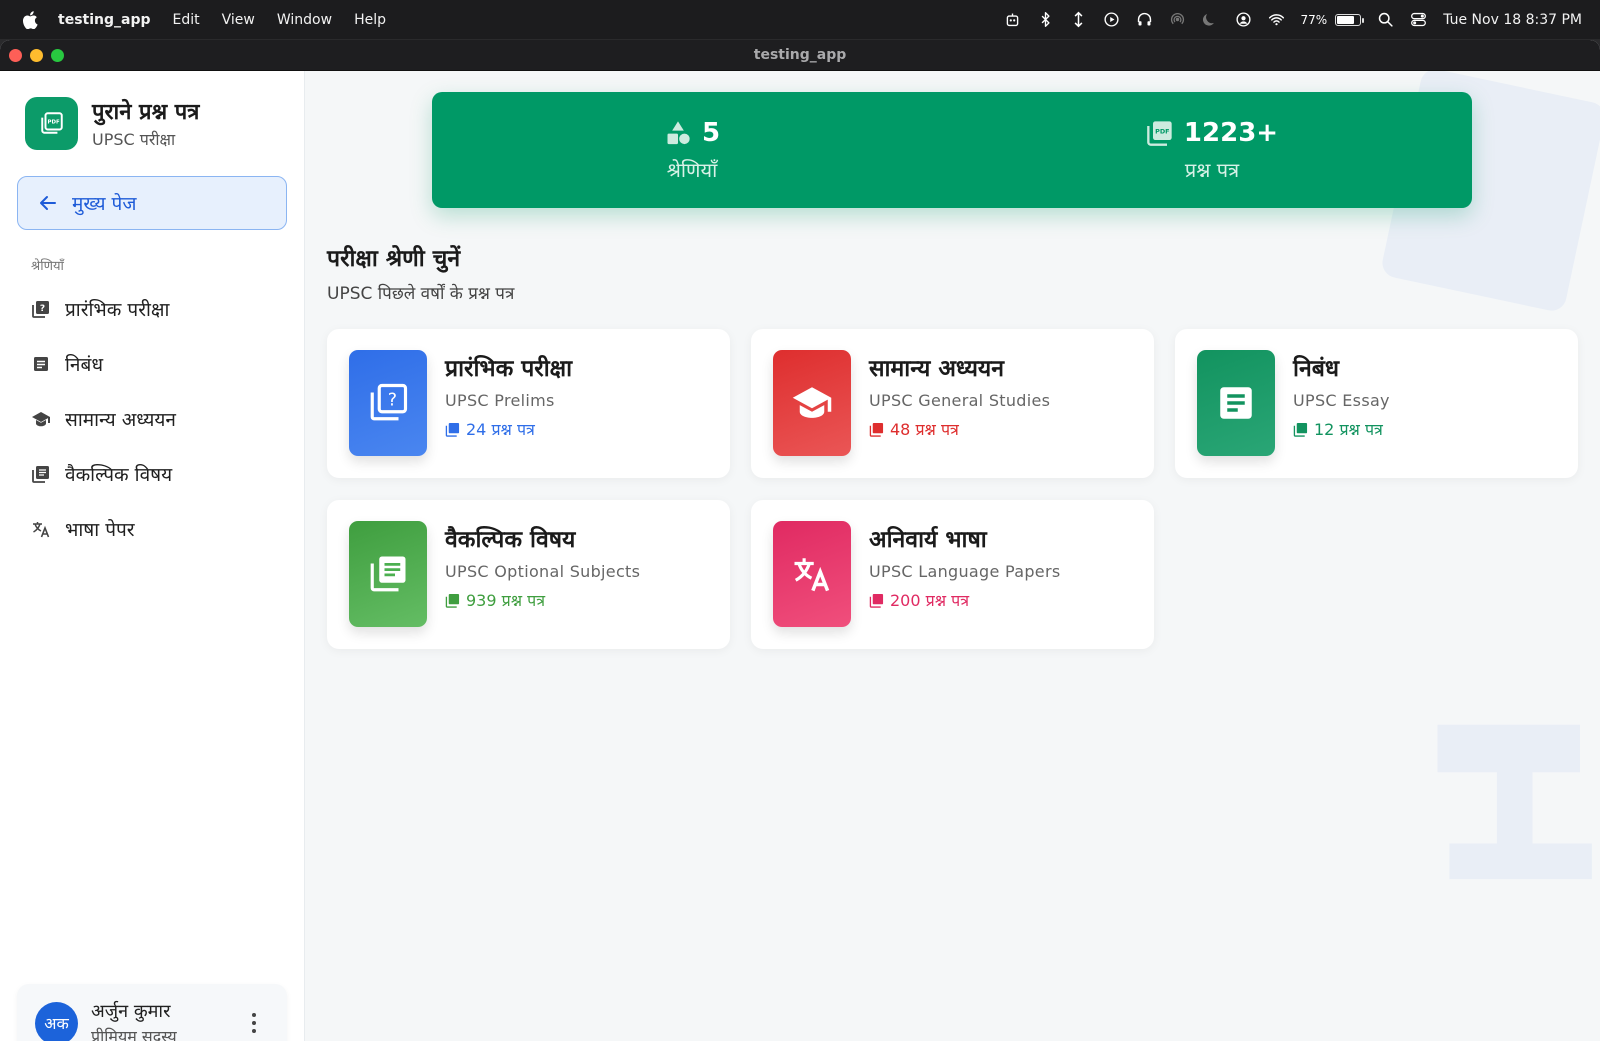 This screenshot has width=1600, height=1041. I want to click on category-shapes-icon, so click(678, 132).